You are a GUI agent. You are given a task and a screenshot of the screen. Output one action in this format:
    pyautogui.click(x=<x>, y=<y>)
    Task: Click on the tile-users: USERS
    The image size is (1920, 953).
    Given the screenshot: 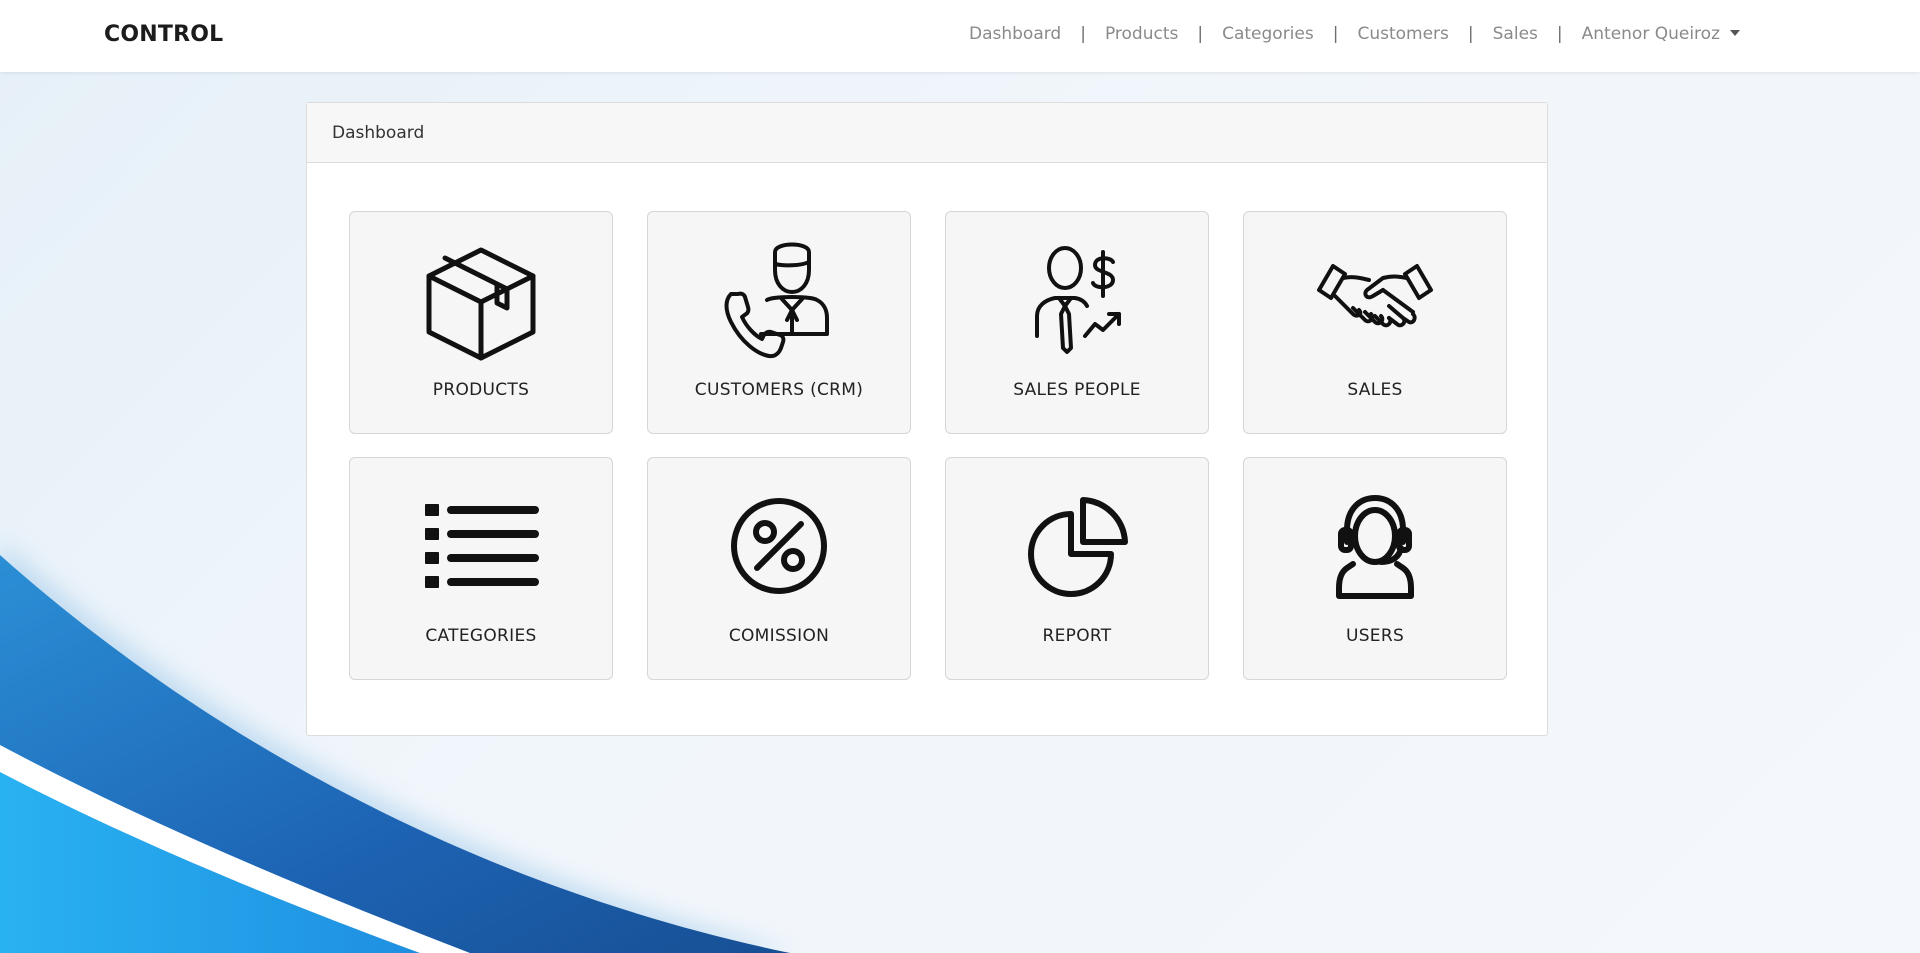 What is the action you would take?
    pyautogui.click(x=1375, y=568)
    